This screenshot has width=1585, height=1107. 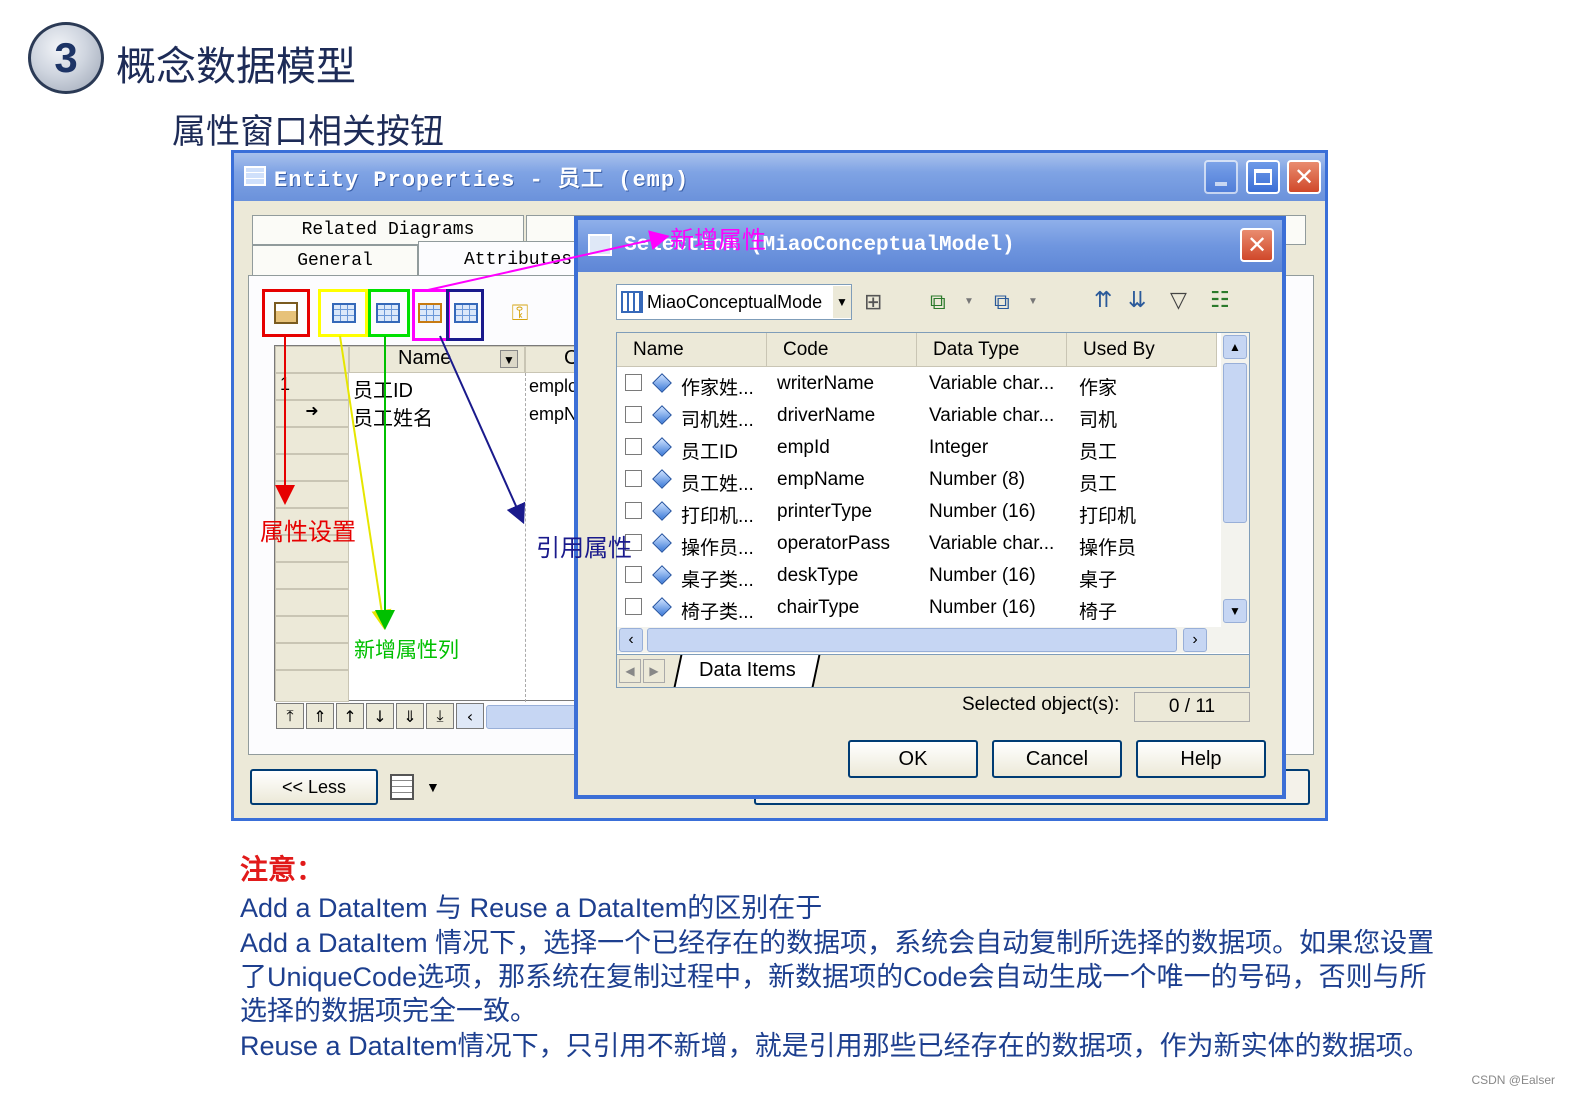 I want to click on label-add-attribute-column: 新增属性列, so click(x=406, y=650).